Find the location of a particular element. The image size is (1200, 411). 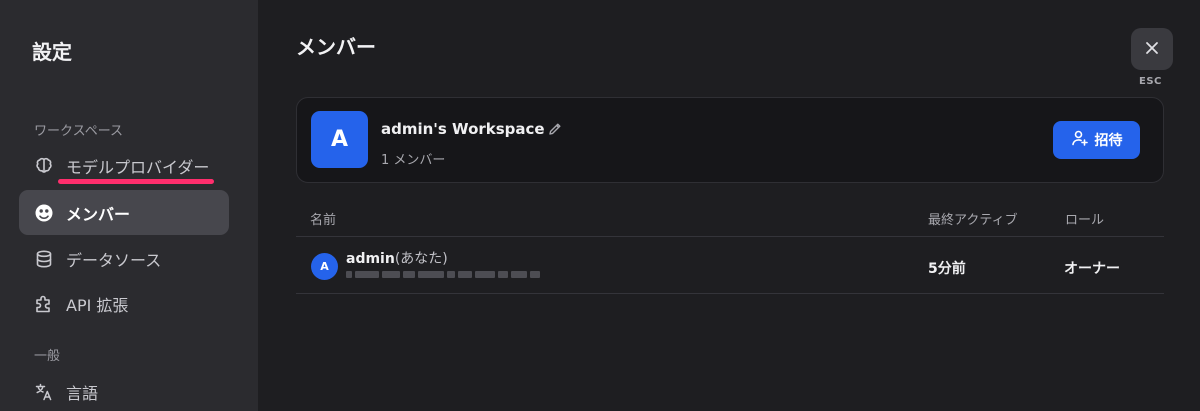

close-button is located at coordinates (1152, 49).